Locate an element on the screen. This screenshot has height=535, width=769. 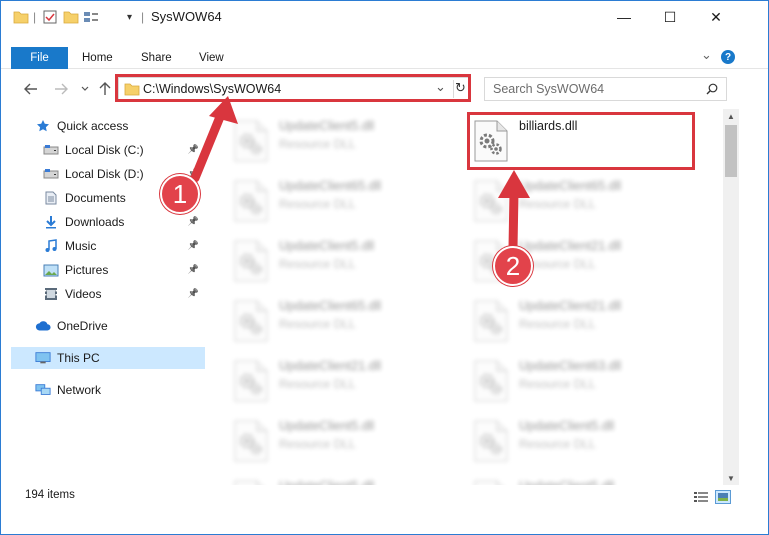
search-input: Search SysWOW64 is located at coordinates (548, 89).